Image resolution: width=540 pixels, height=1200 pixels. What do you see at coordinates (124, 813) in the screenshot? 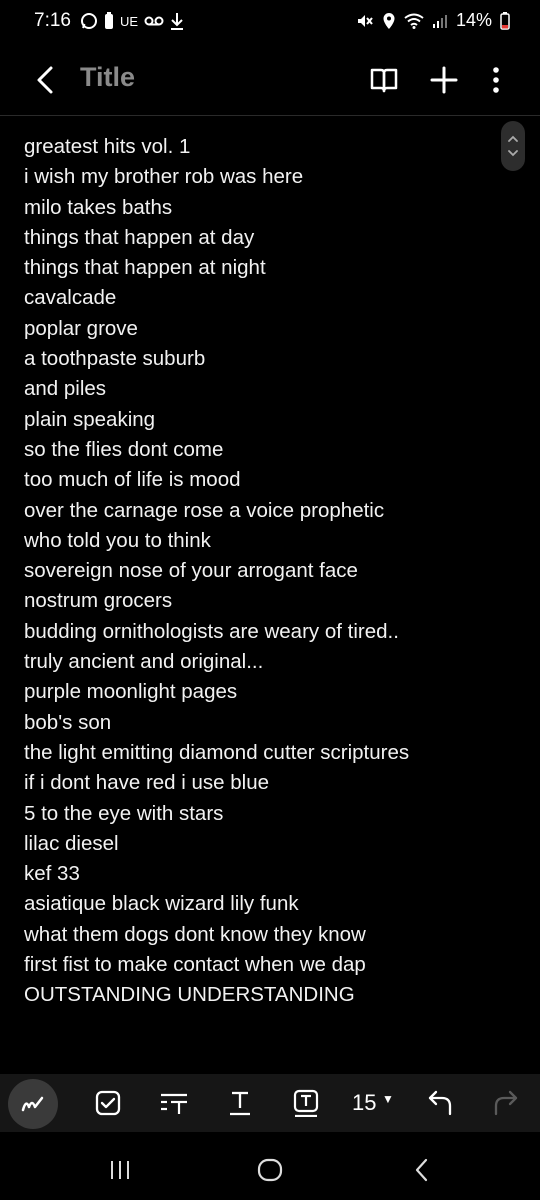
I see `note-line: 5 to the eye with stars` at bounding box center [124, 813].